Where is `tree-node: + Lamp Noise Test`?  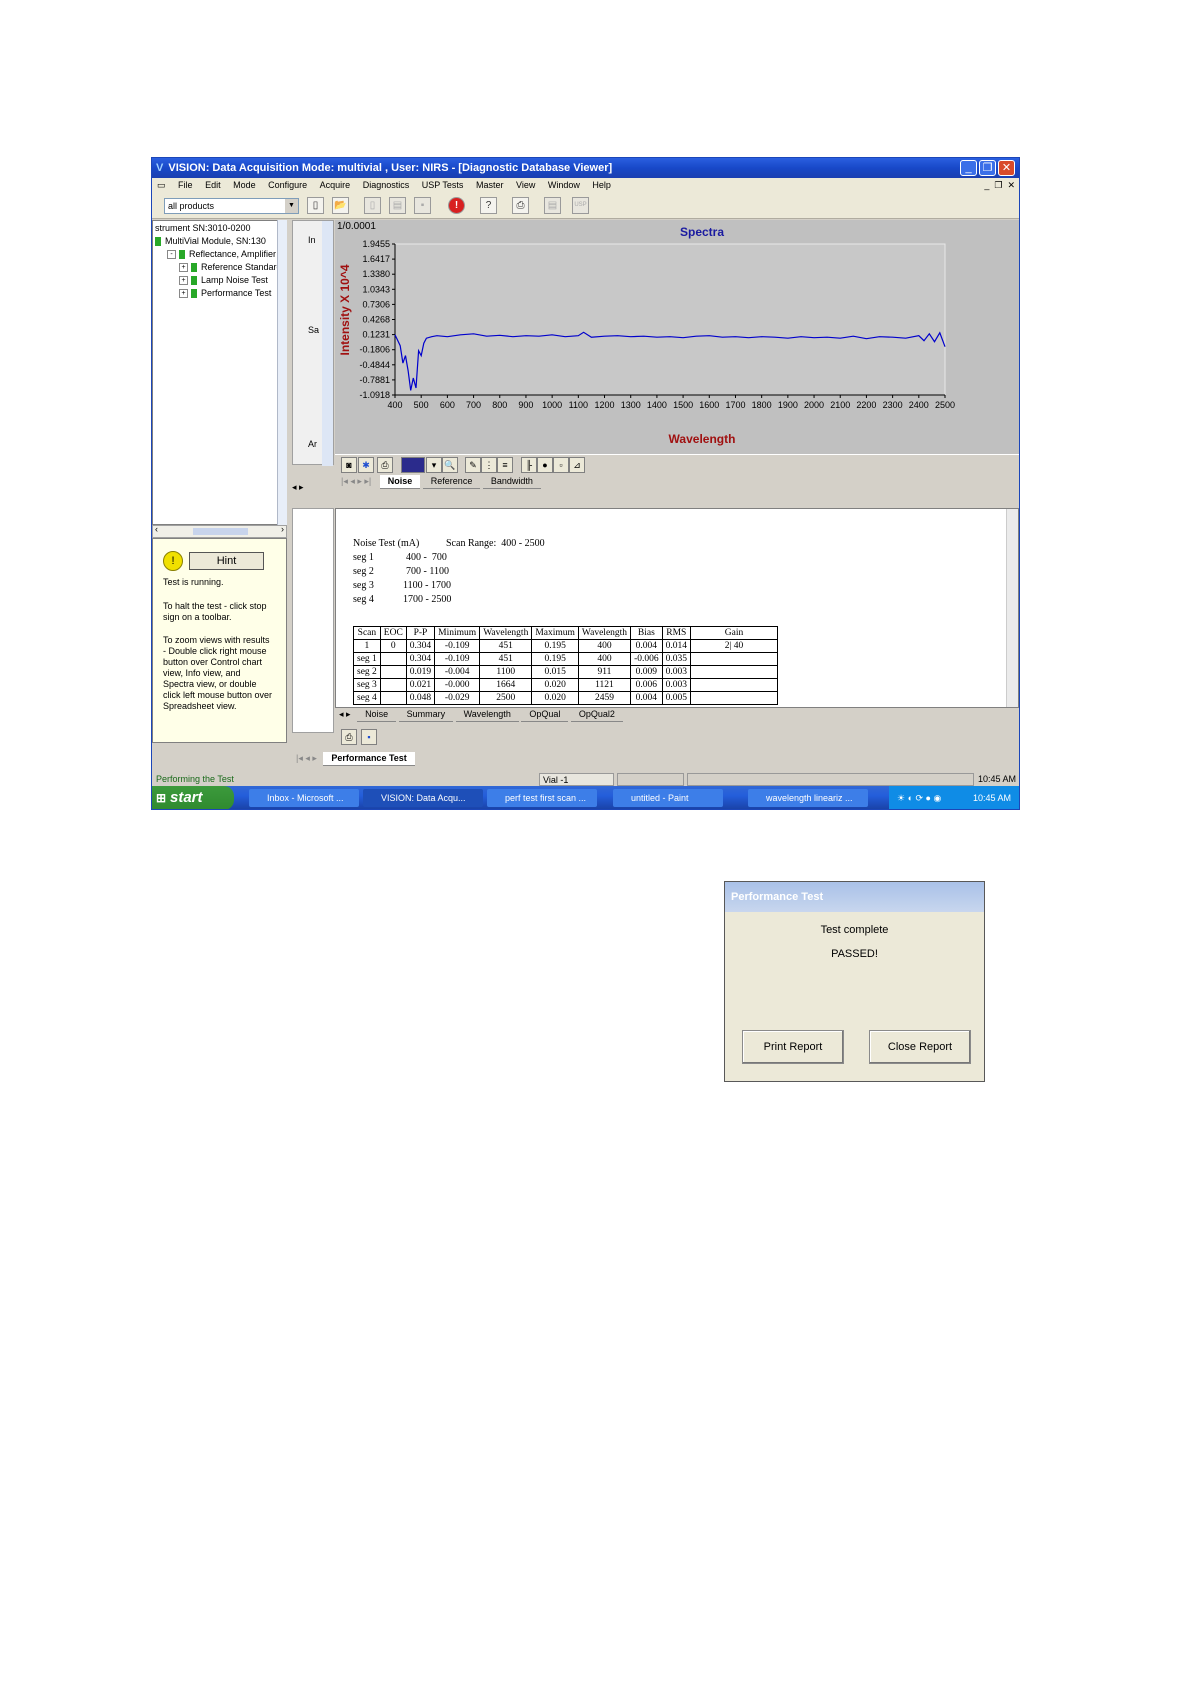 tree-node: + Lamp Noise Test is located at coordinates (223, 280).